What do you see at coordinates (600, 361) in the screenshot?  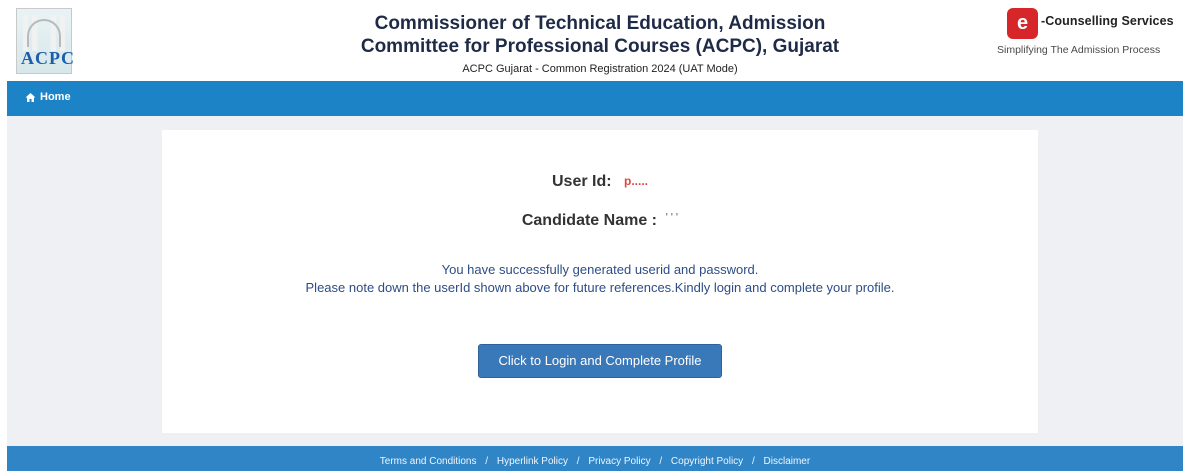 I see `login-complete-profile-button: Click to Login and Complete Profile` at bounding box center [600, 361].